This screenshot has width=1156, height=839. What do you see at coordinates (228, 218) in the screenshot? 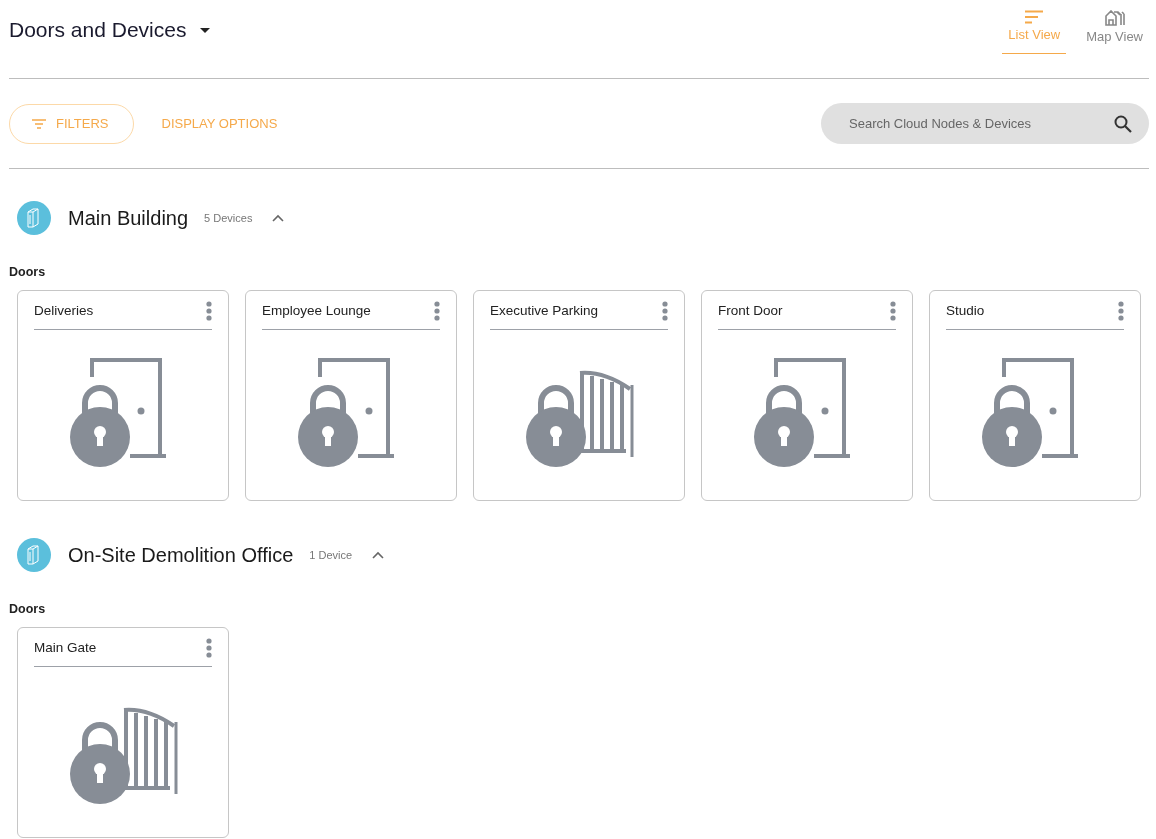
I see `device-count: 5 Devices` at bounding box center [228, 218].